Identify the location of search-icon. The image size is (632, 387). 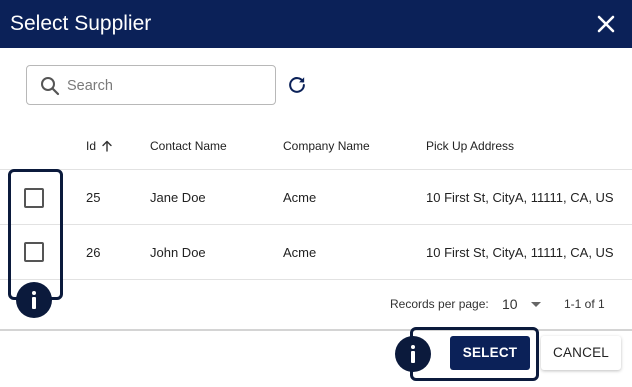
(50, 86).